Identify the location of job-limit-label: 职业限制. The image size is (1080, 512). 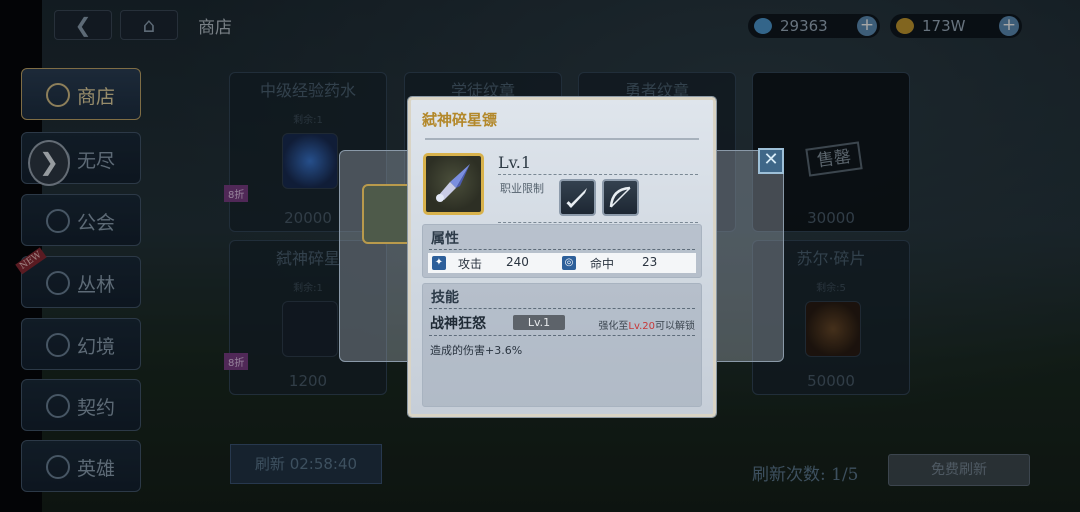
(522, 188).